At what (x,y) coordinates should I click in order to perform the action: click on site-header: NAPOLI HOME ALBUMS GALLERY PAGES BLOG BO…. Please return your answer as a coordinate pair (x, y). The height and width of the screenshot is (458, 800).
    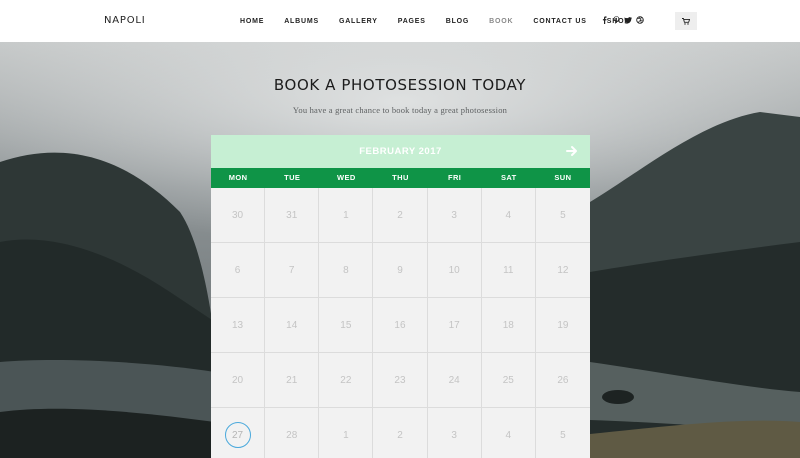
    Looking at the image, I should click on (400, 21).